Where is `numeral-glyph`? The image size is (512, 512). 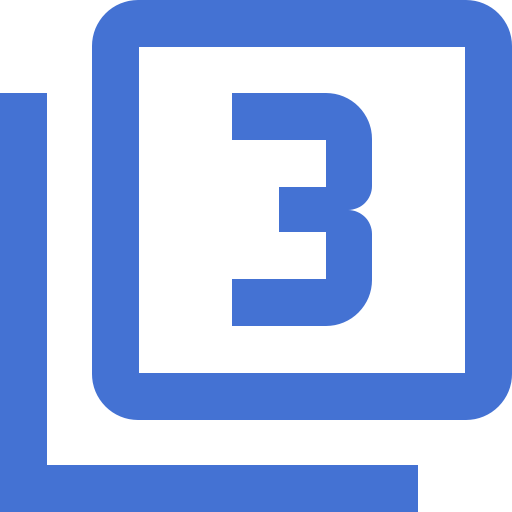 numeral-glyph is located at coordinates (302, 209).